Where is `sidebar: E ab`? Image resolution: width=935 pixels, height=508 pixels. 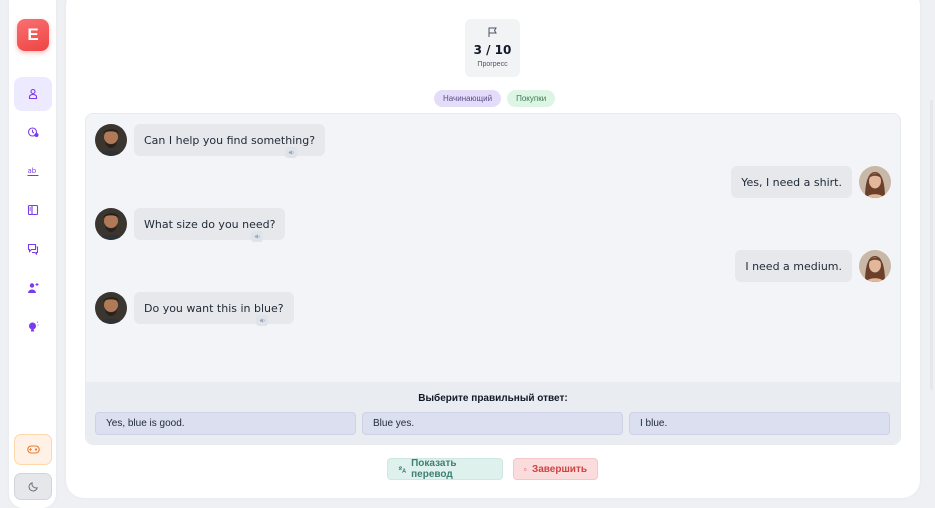 sidebar: E ab is located at coordinates (31, 254).